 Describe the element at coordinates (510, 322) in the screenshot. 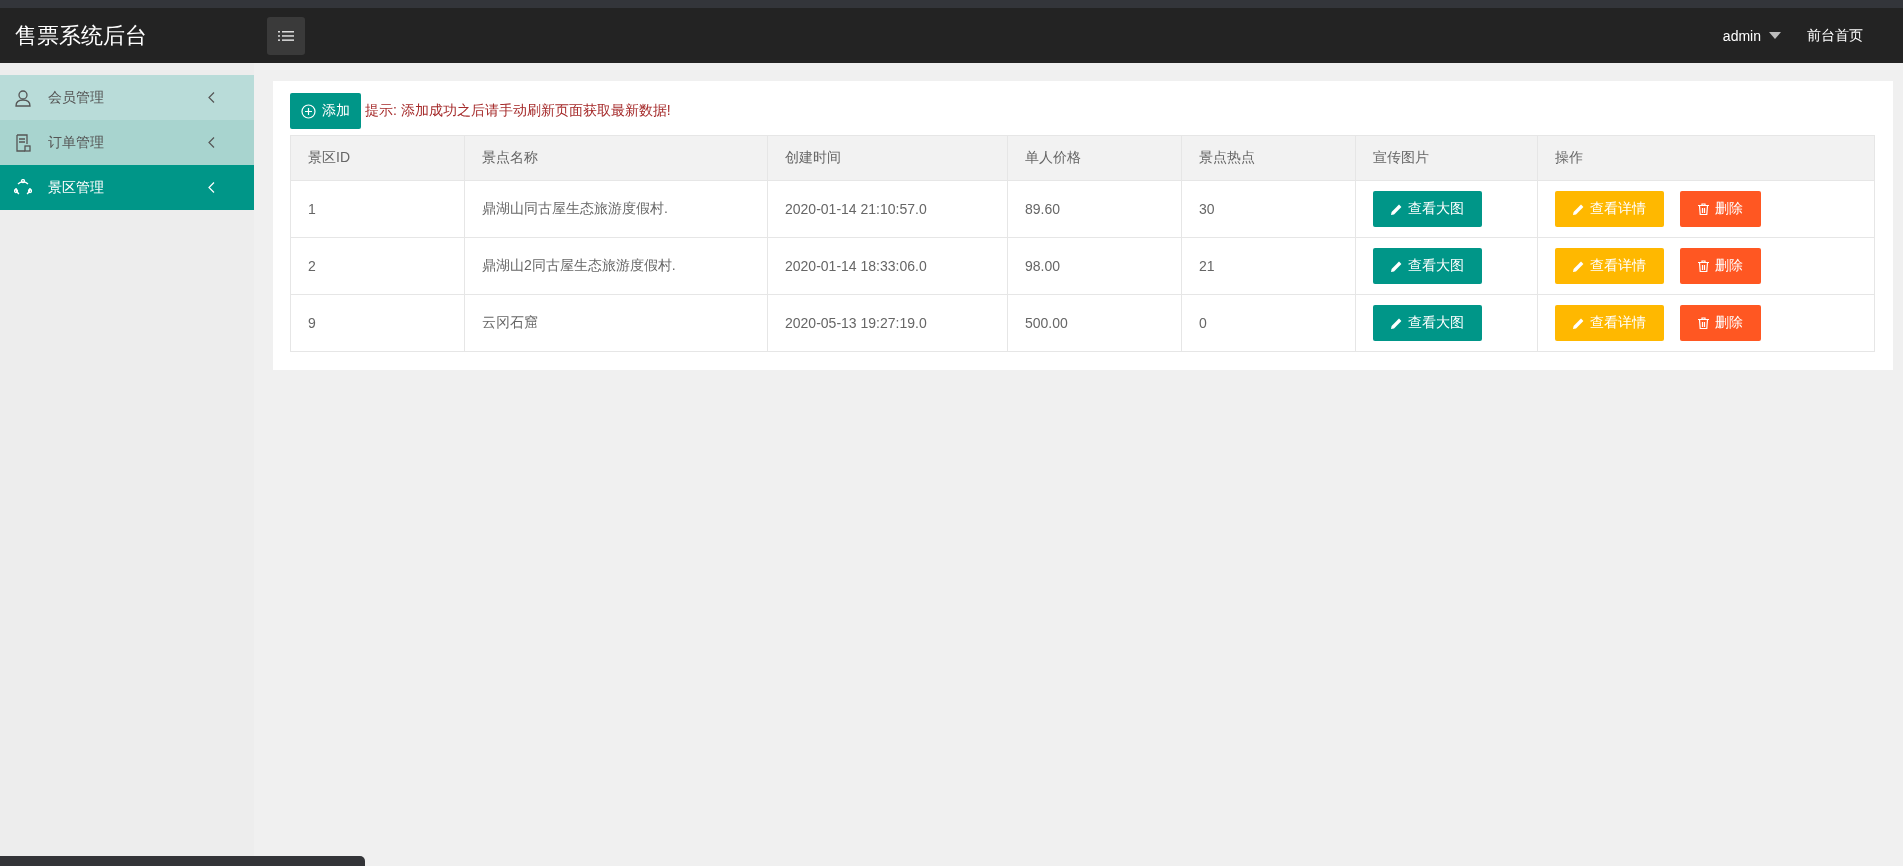

I see `table-cell: 云冈石窟` at that location.